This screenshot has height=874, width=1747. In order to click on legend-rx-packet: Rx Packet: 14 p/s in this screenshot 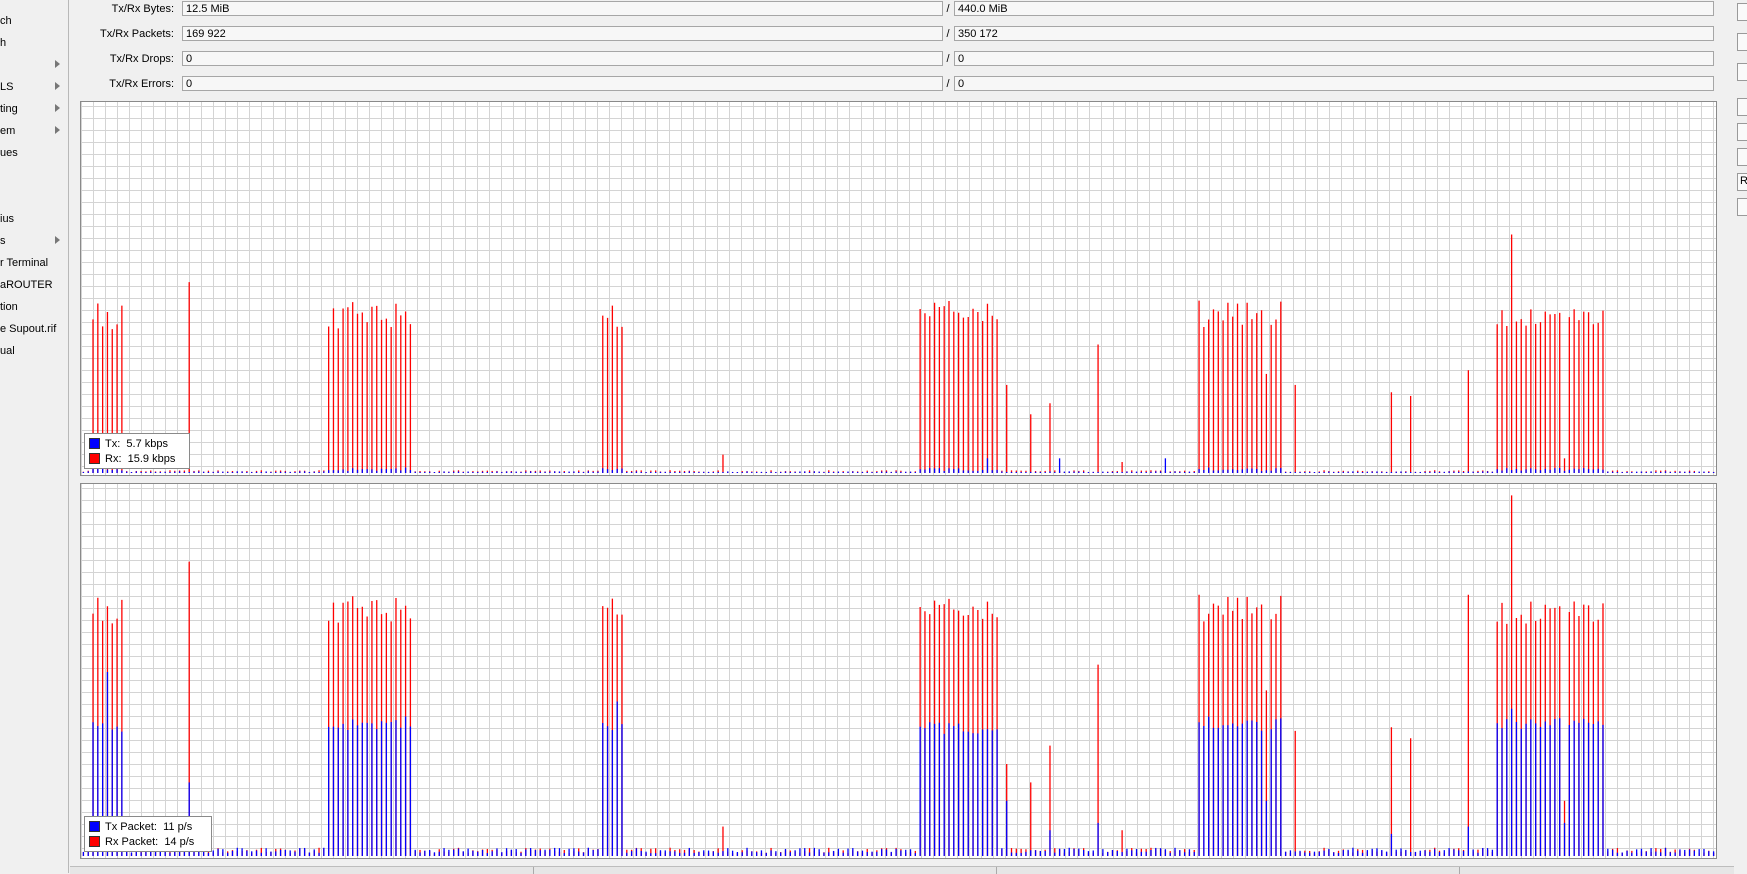, I will do `click(148, 841)`.